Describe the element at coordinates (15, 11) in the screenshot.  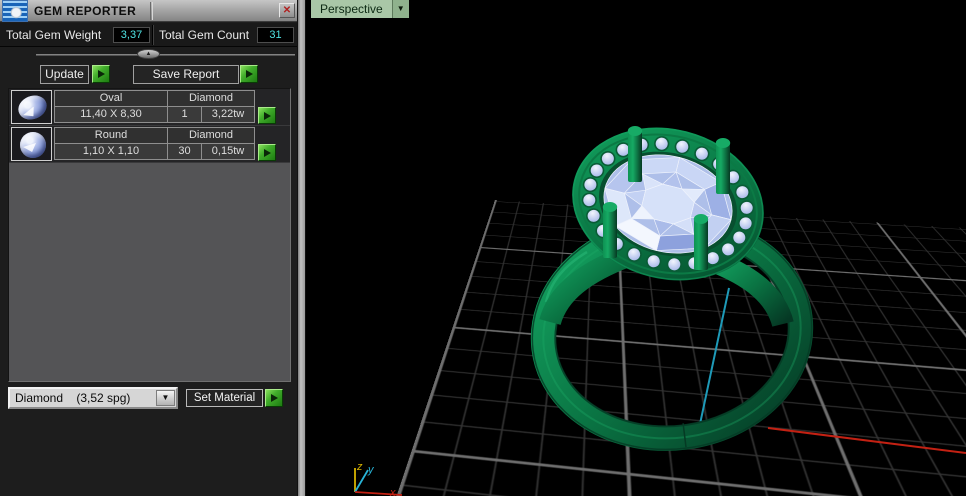
I see `gem-reporter-icon` at that location.